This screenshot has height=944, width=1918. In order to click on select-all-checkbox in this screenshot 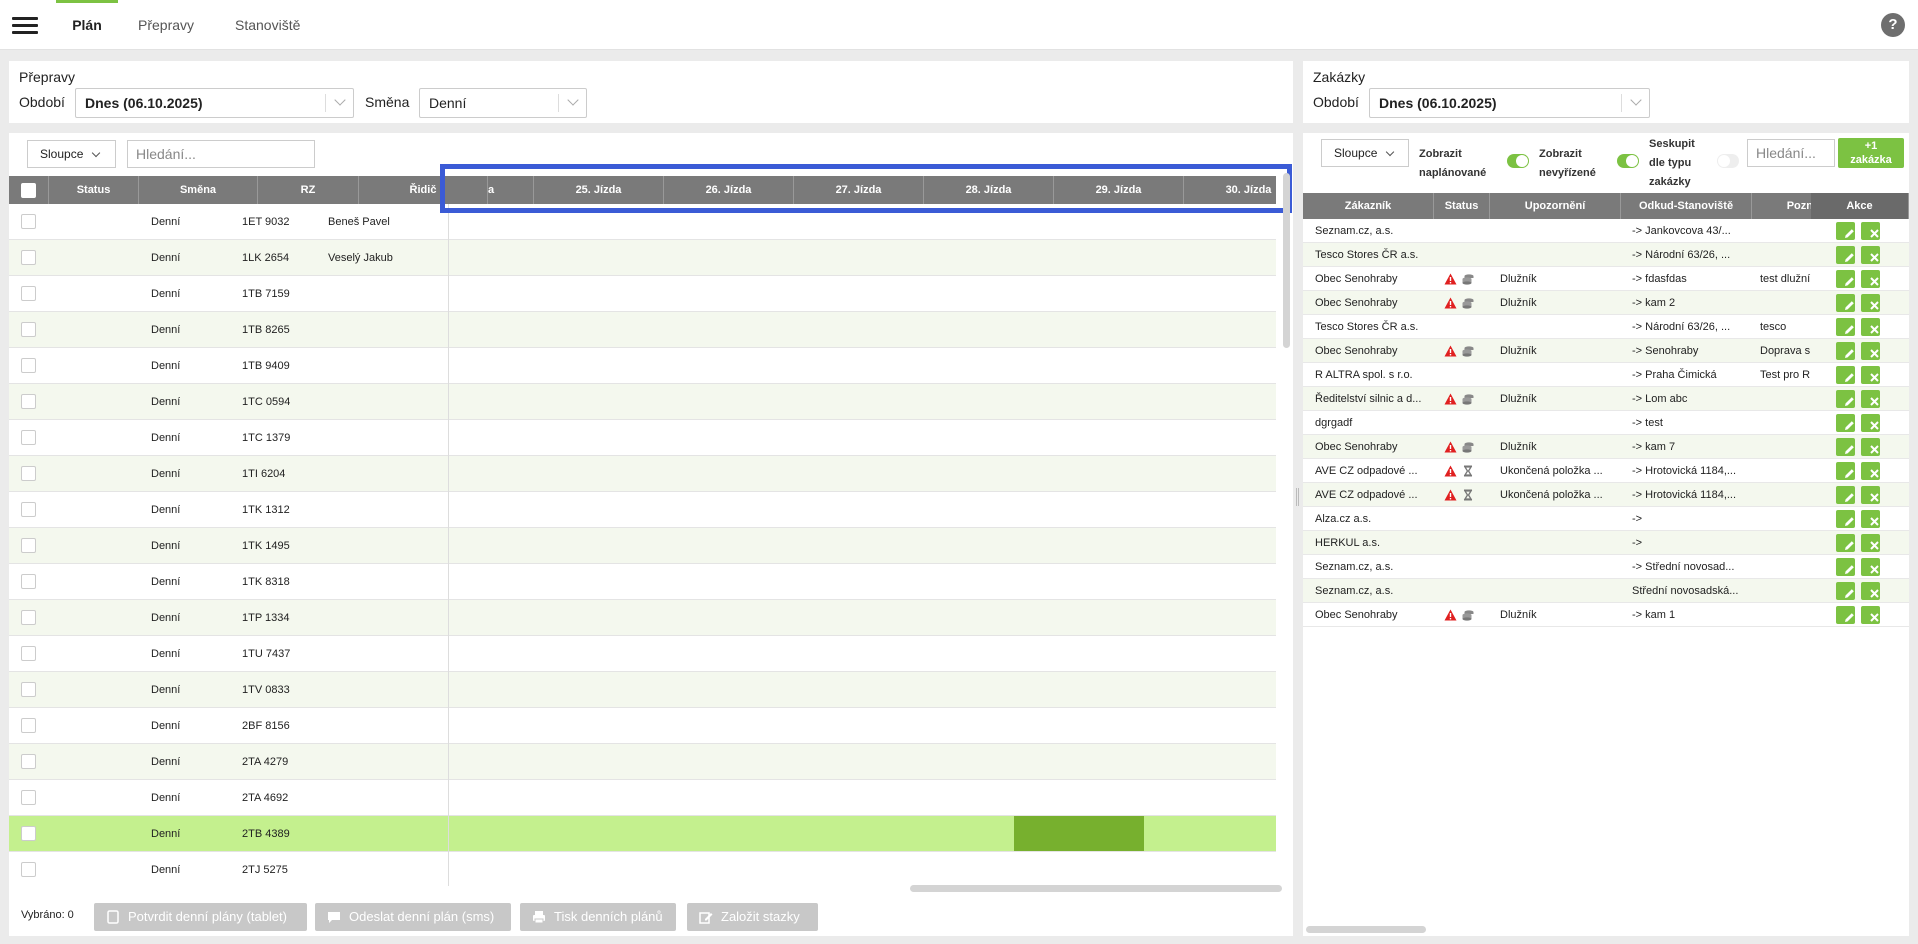, I will do `click(28, 190)`.